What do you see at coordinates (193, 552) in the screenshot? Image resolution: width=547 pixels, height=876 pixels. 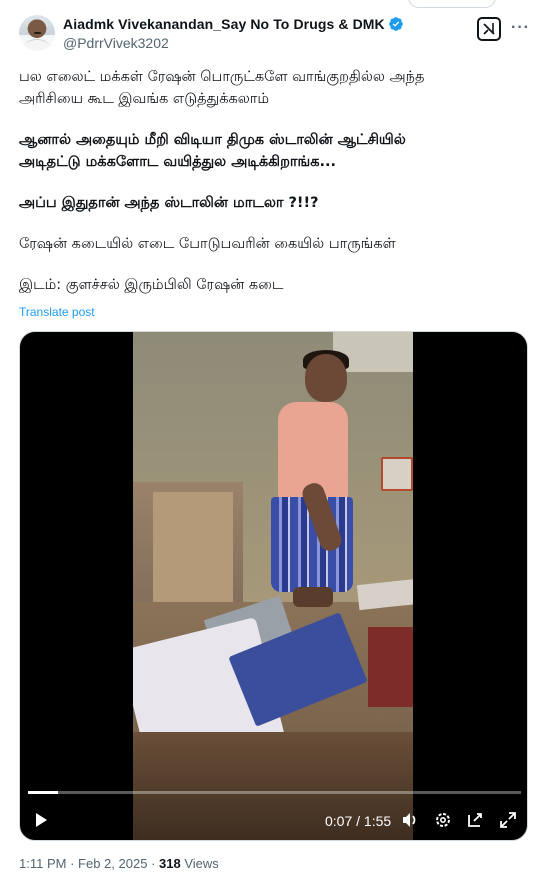 I see `video-box-shape` at bounding box center [193, 552].